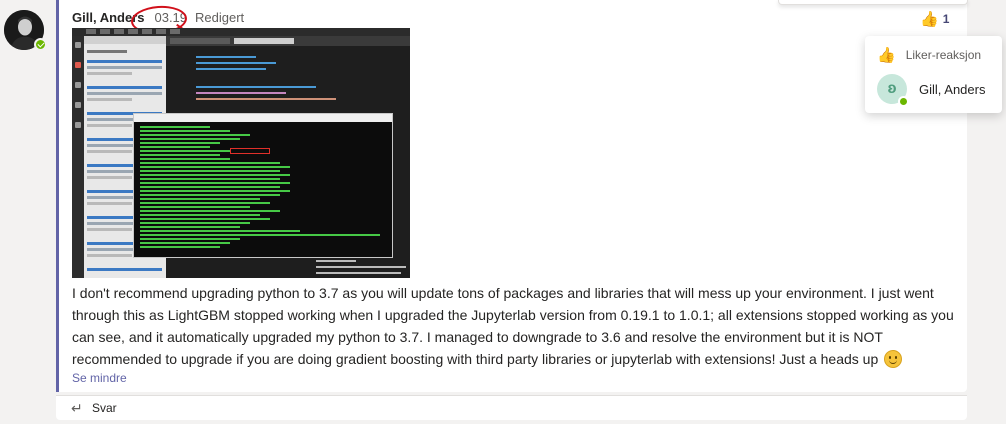  I want to click on reaction-count: 1, so click(946, 19).